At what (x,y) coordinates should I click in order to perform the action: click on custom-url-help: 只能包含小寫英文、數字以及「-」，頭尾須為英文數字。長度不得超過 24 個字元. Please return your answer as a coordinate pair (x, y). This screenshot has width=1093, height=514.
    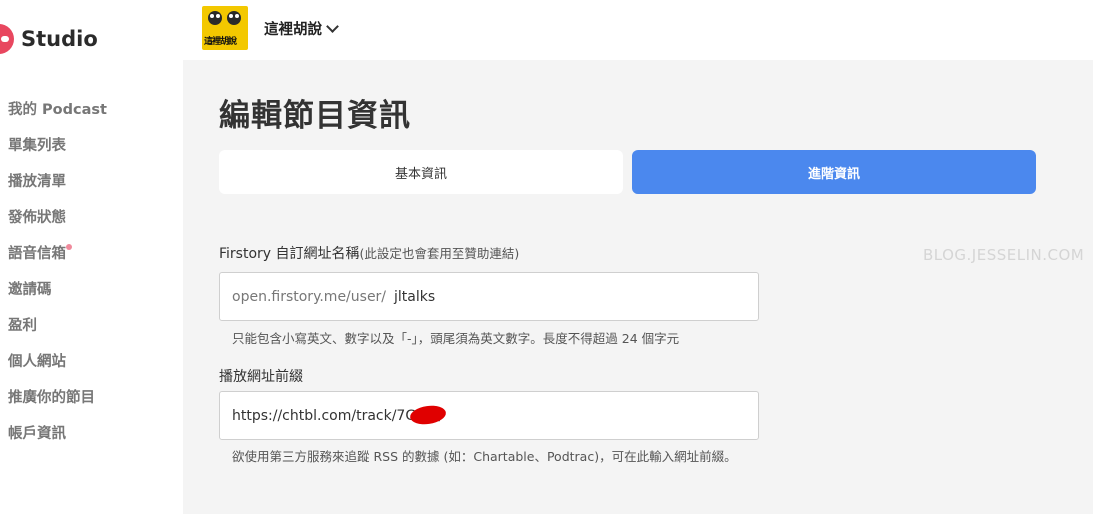
    Looking at the image, I should click on (456, 338).